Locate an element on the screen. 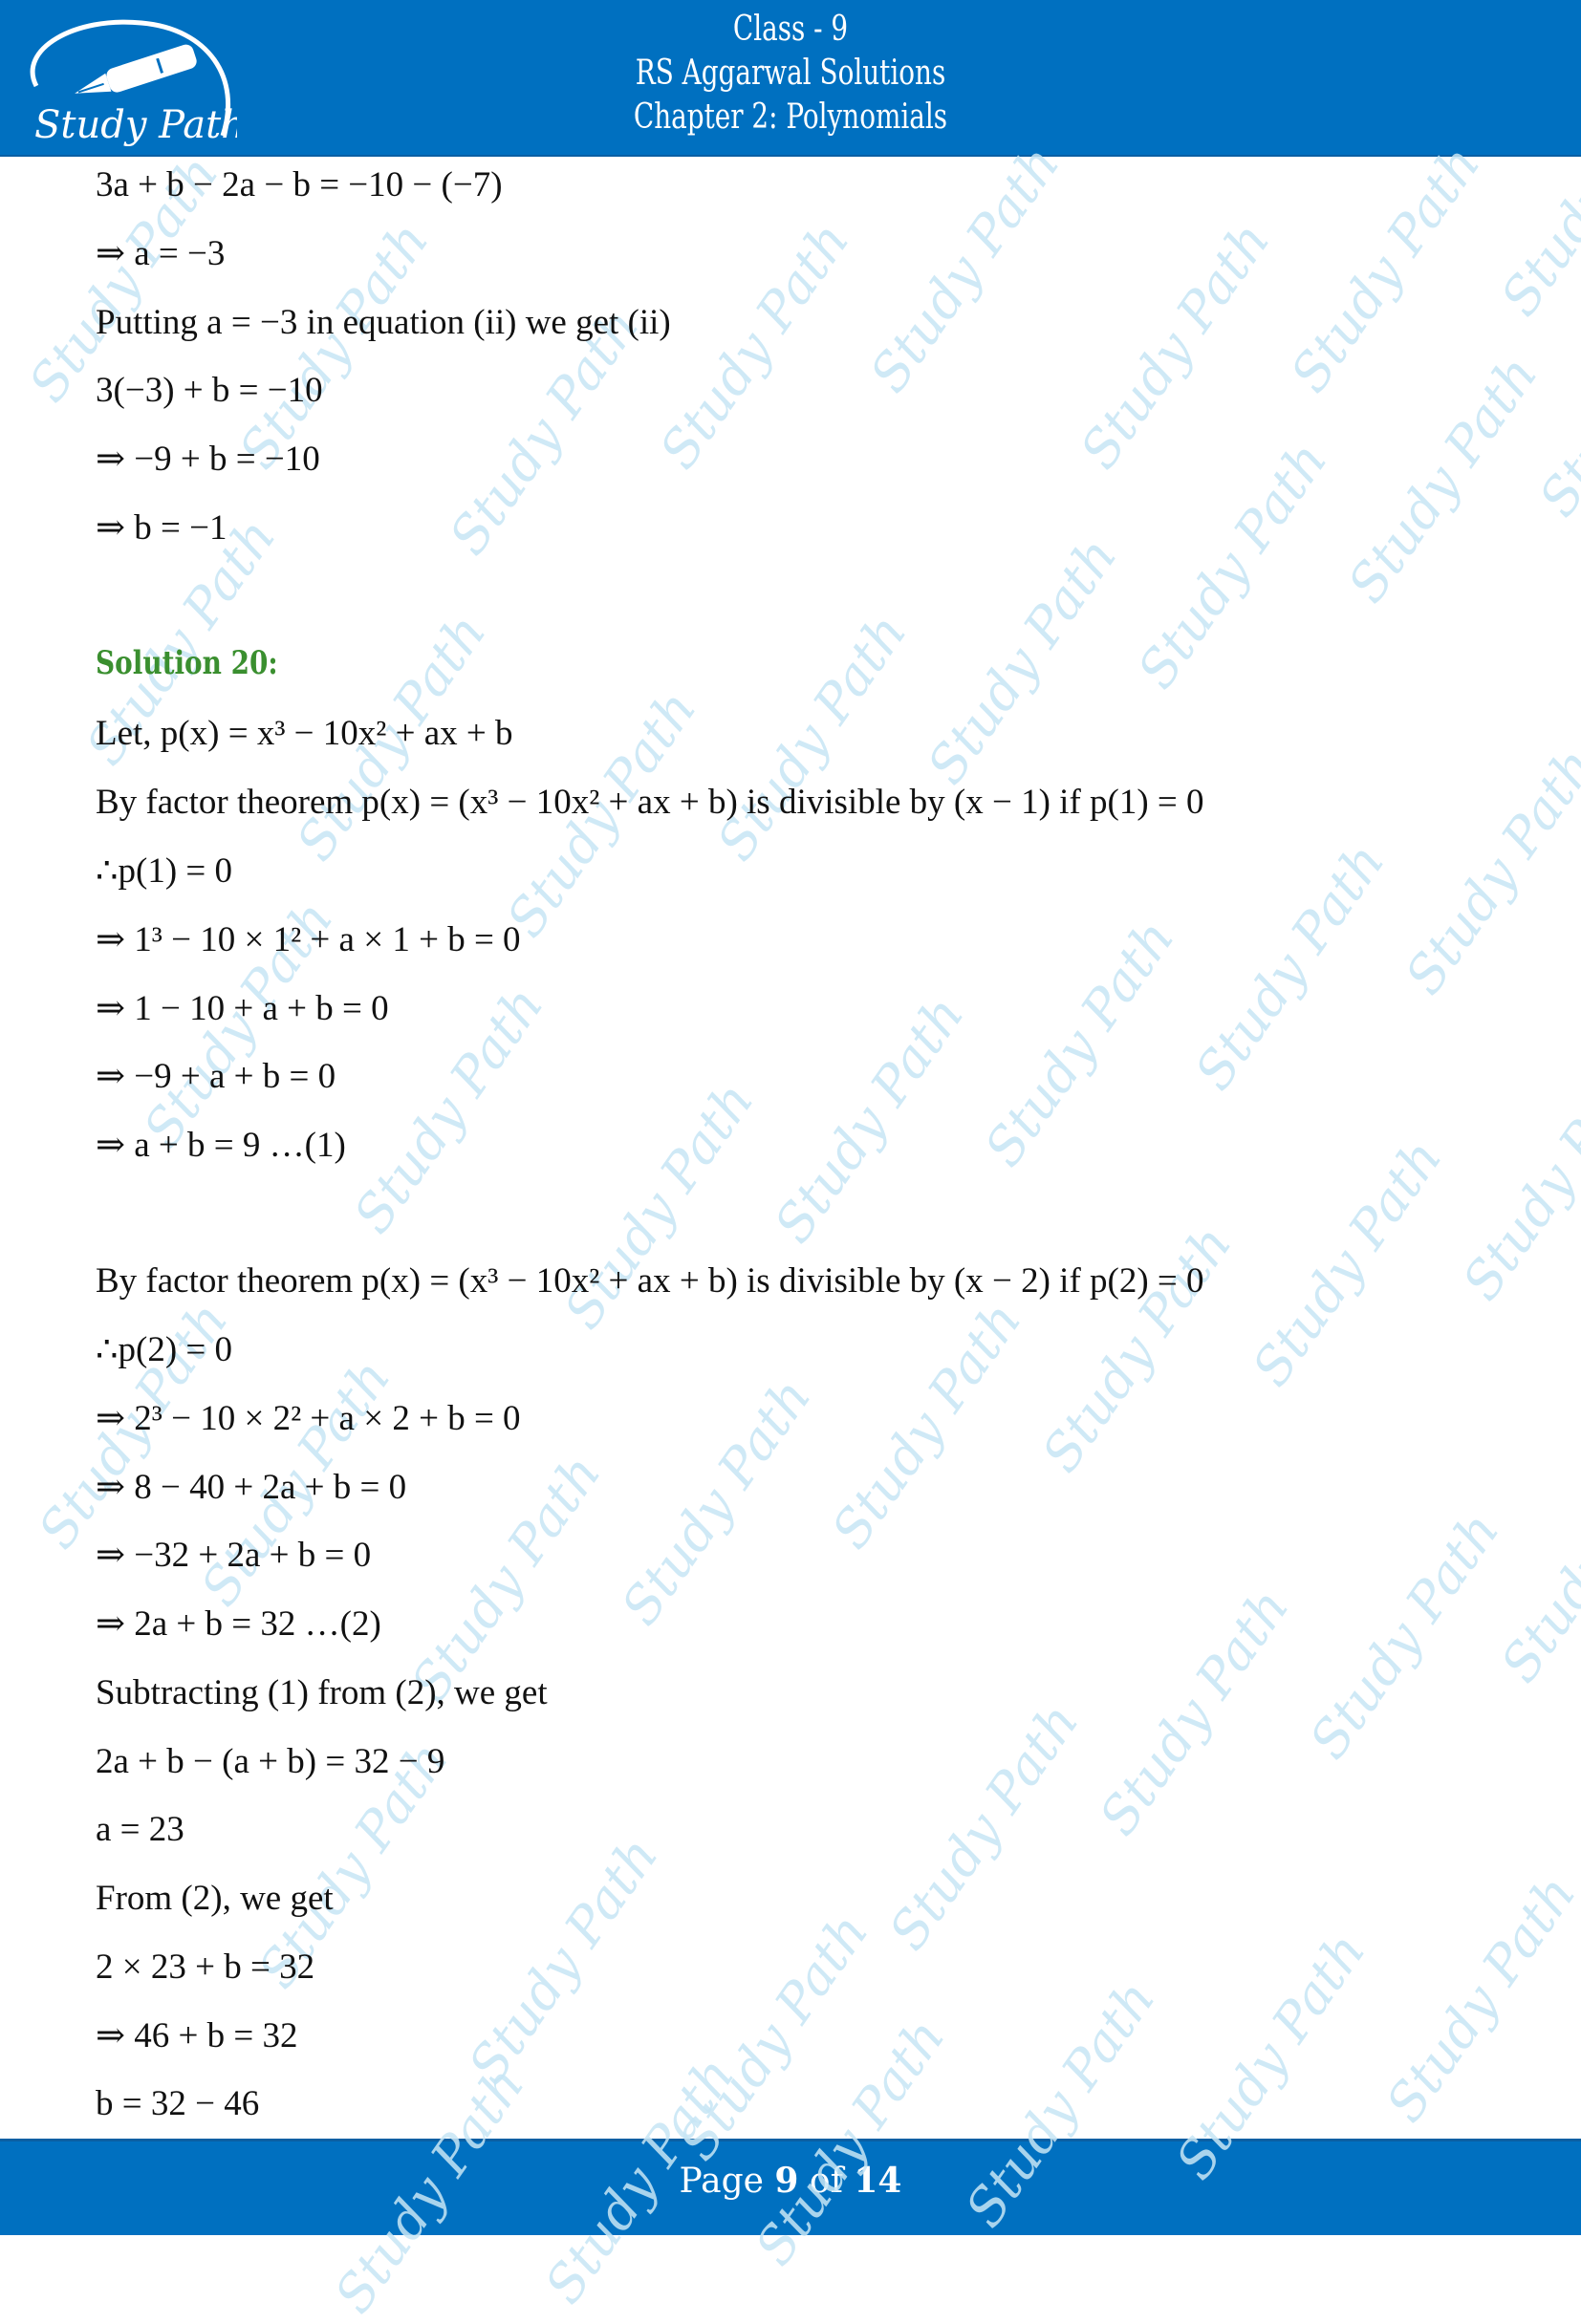  equation-line: ∴p(2) = 0 is located at coordinates (164, 1349).